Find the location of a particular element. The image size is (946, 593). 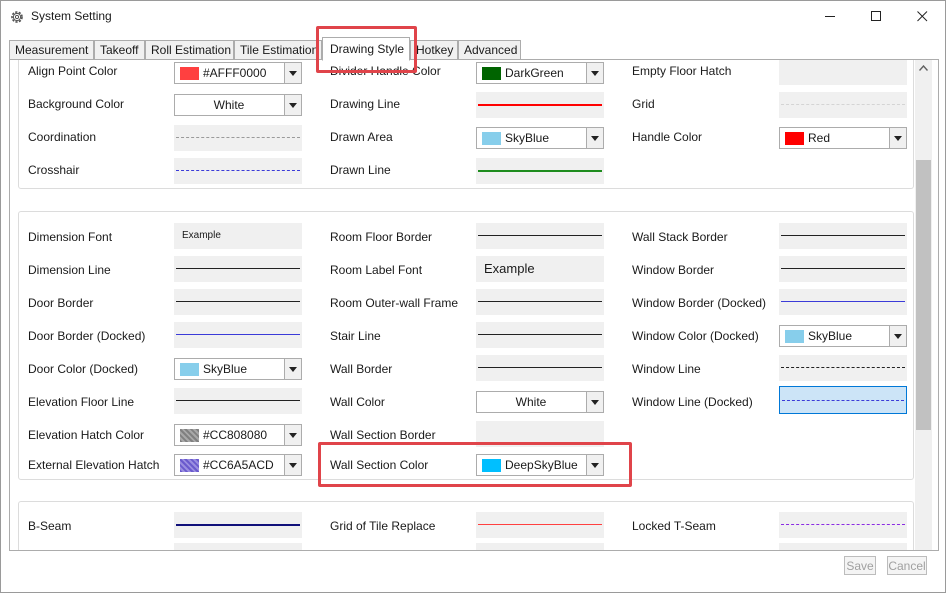

wall-border-preview is located at coordinates (540, 368).